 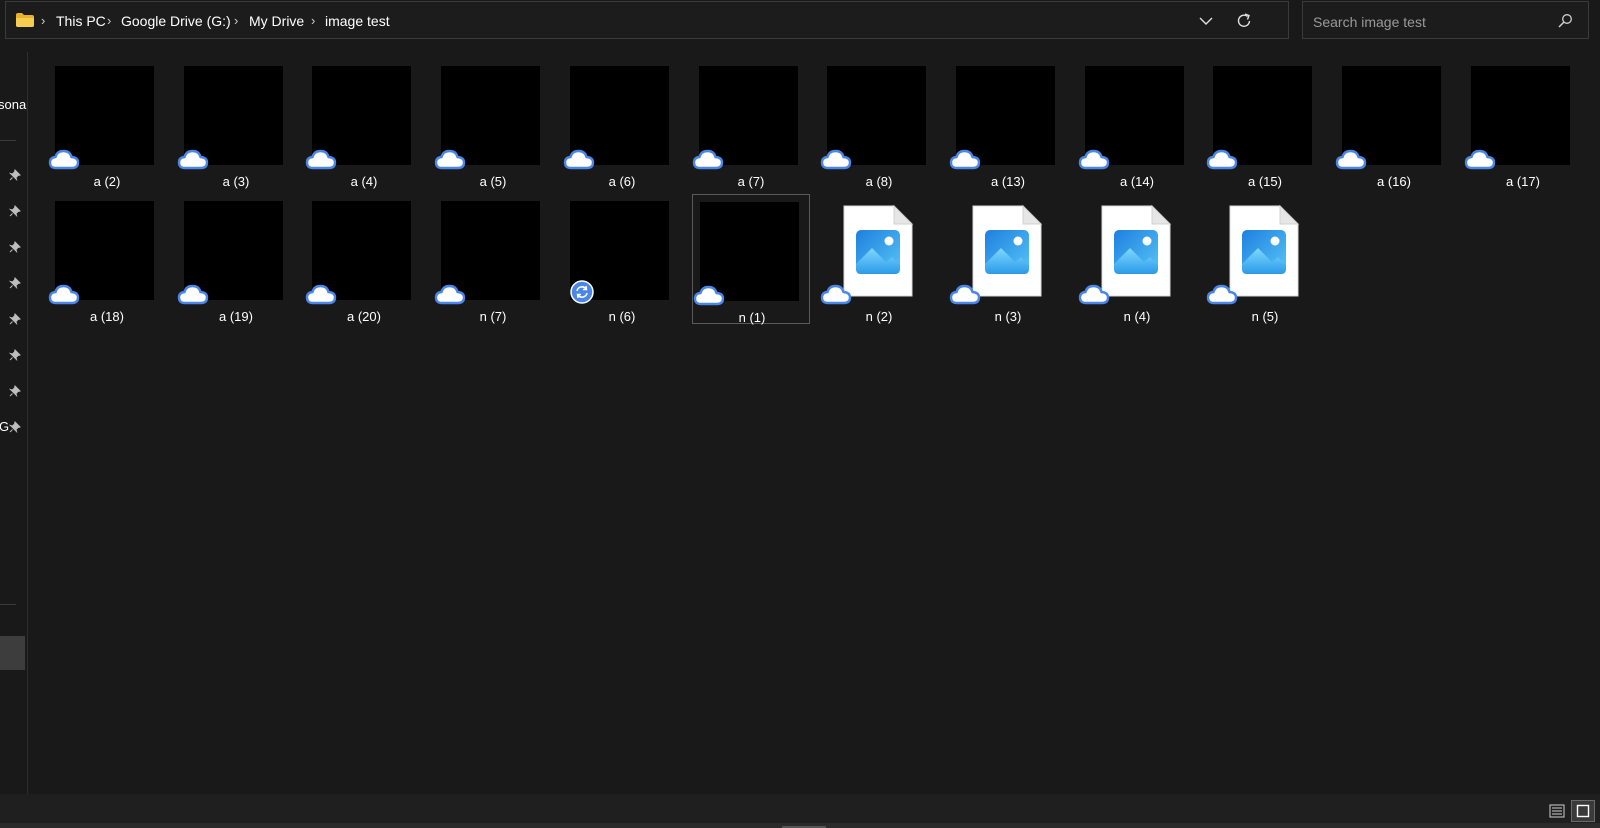 What do you see at coordinates (1008, 124) in the screenshot?
I see `file-item: a (13)` at bounding box center [1008, 124].